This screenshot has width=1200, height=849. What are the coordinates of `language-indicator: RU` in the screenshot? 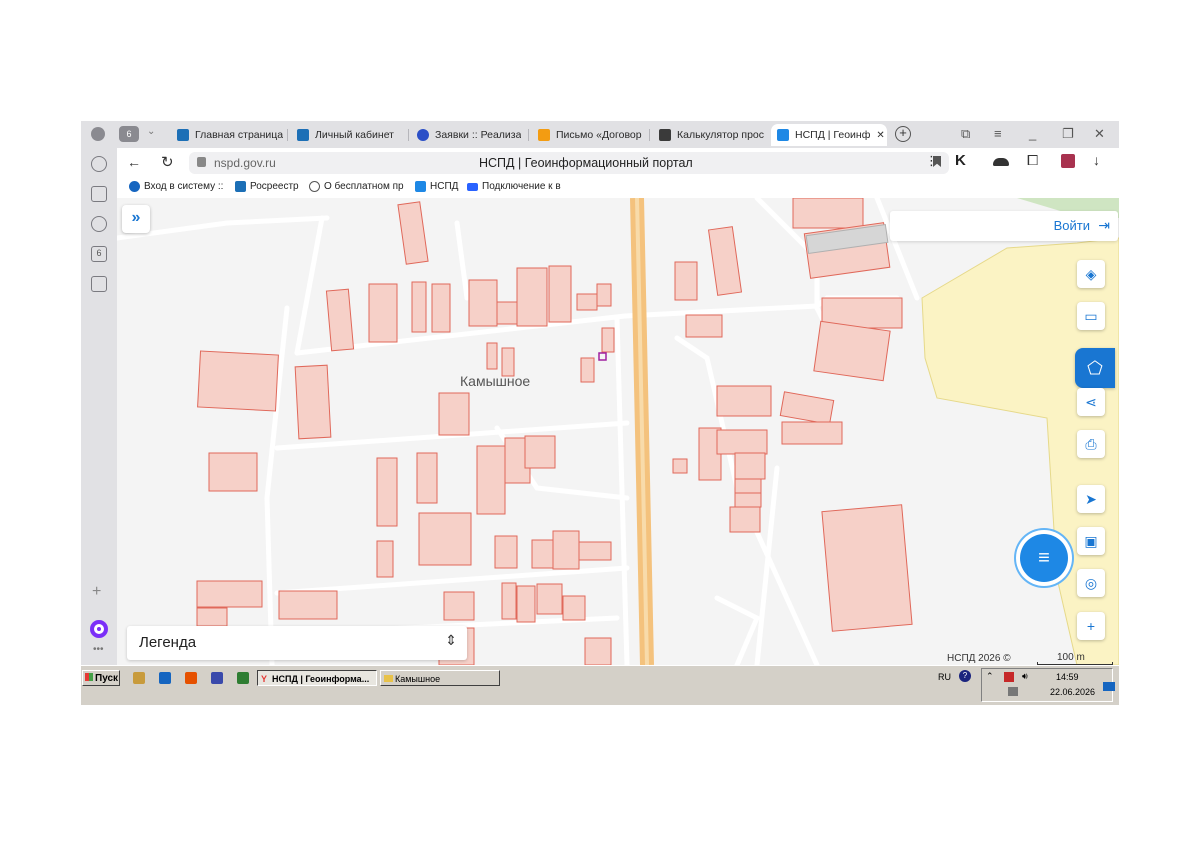 It's located at (944, 677).